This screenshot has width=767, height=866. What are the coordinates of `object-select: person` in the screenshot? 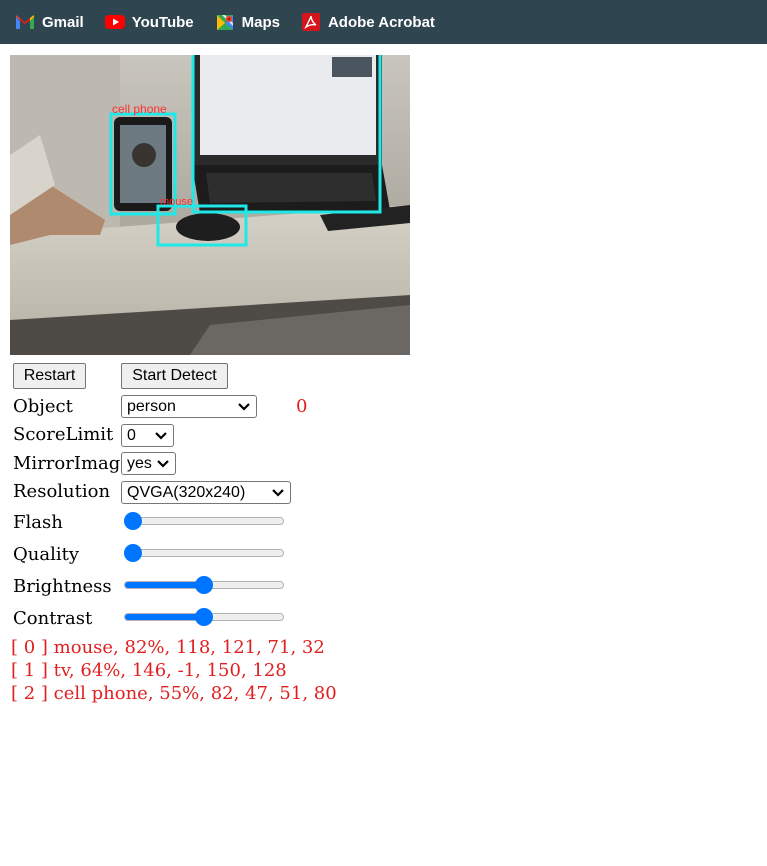 It's located at (189, 406).